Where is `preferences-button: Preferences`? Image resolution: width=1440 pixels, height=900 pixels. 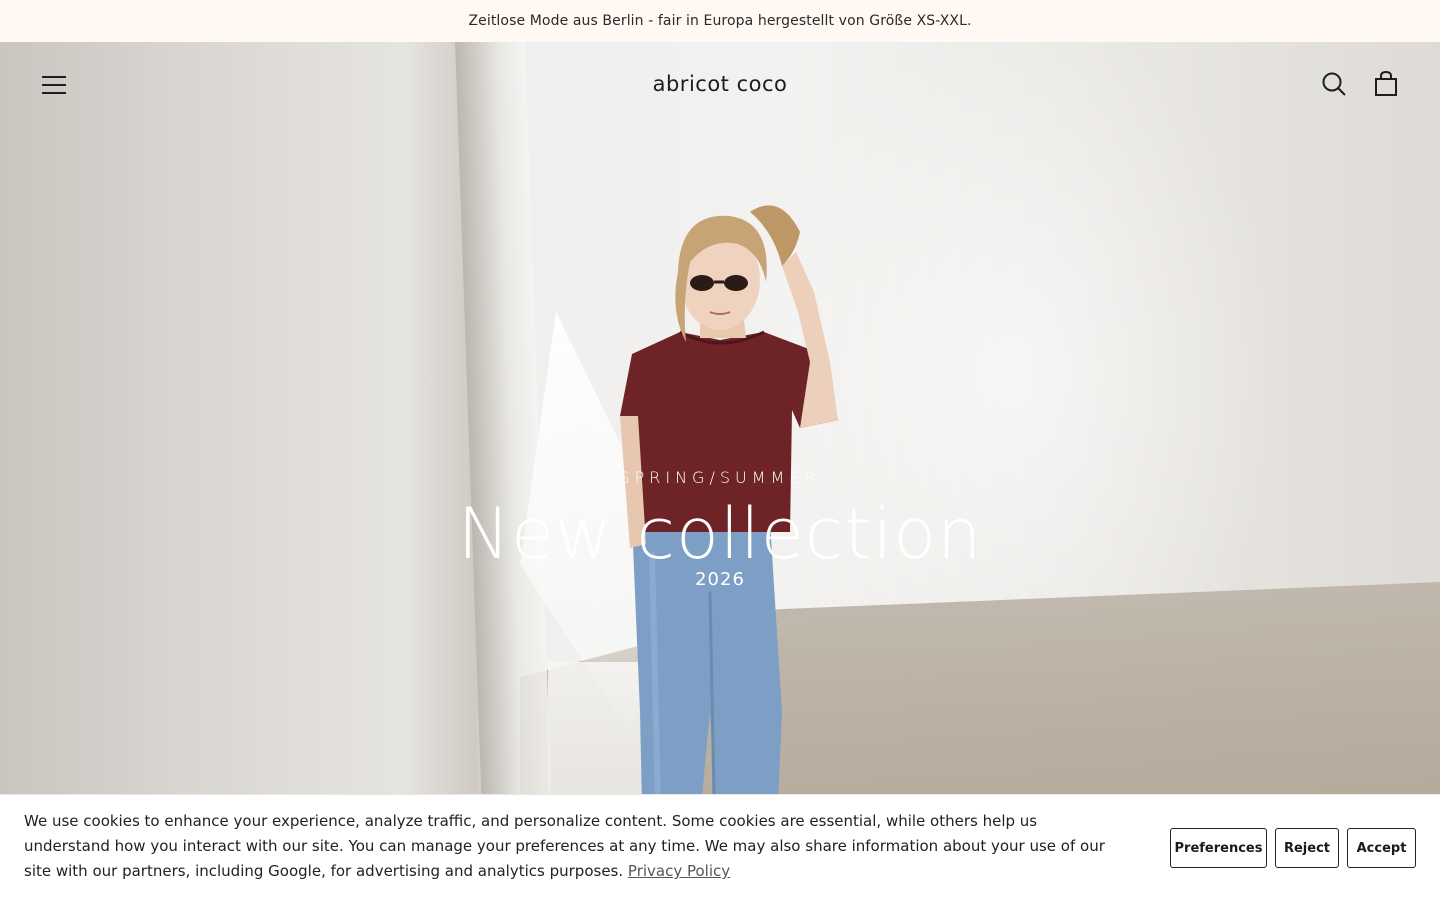 preferences-button: Preferences is located at coordinates (1218, 848).